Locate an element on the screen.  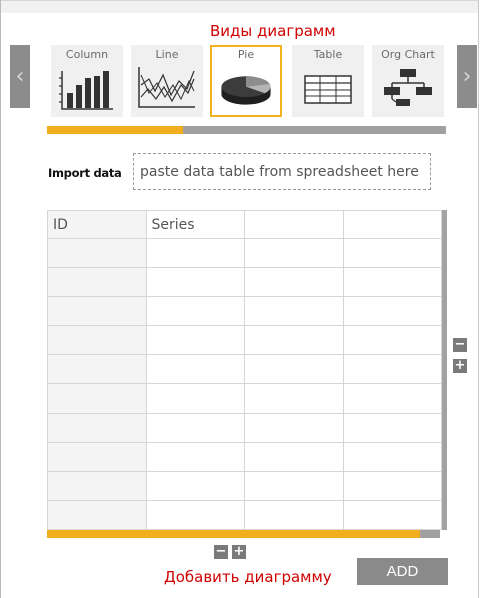
table-chart-icon is located at coordinates (328, 89).